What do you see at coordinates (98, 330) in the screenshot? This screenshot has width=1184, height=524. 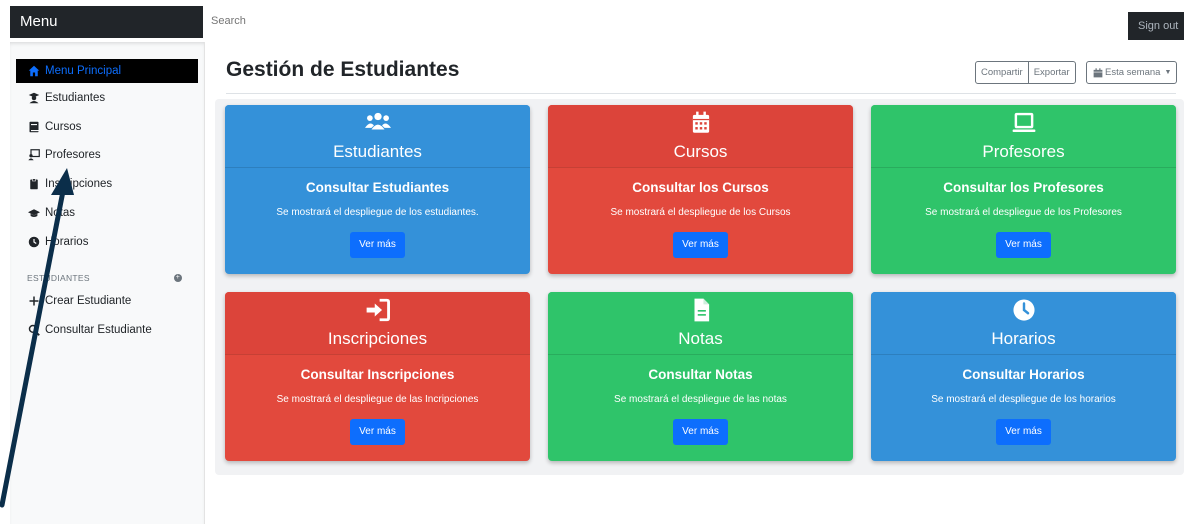 I see `sidebar-item-label: Consultar Estudiante` at bounding box center [98, 330].